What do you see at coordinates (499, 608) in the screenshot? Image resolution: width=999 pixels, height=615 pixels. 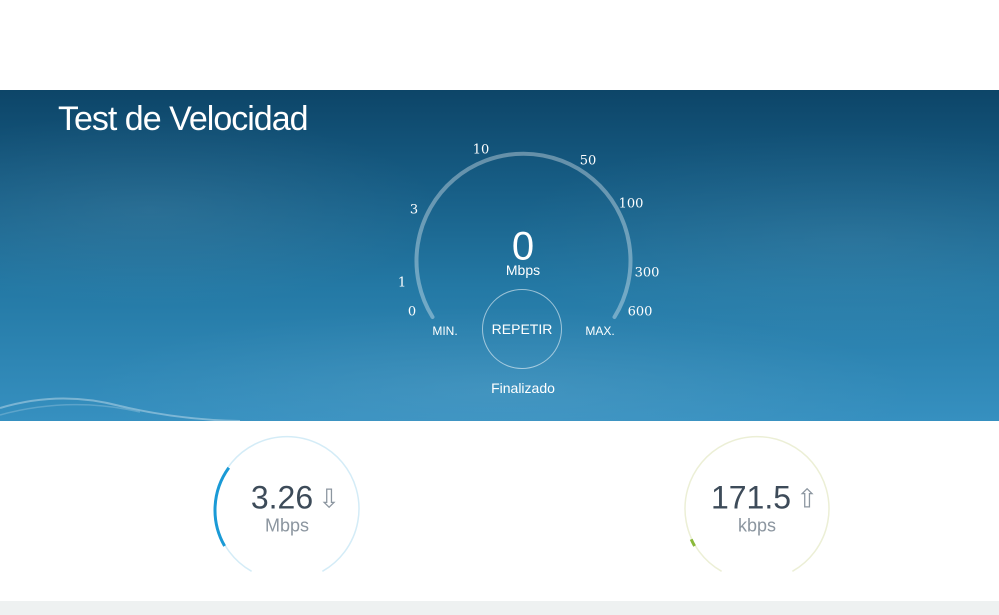 I see `footer-strip` at bounding box center [499, 608].